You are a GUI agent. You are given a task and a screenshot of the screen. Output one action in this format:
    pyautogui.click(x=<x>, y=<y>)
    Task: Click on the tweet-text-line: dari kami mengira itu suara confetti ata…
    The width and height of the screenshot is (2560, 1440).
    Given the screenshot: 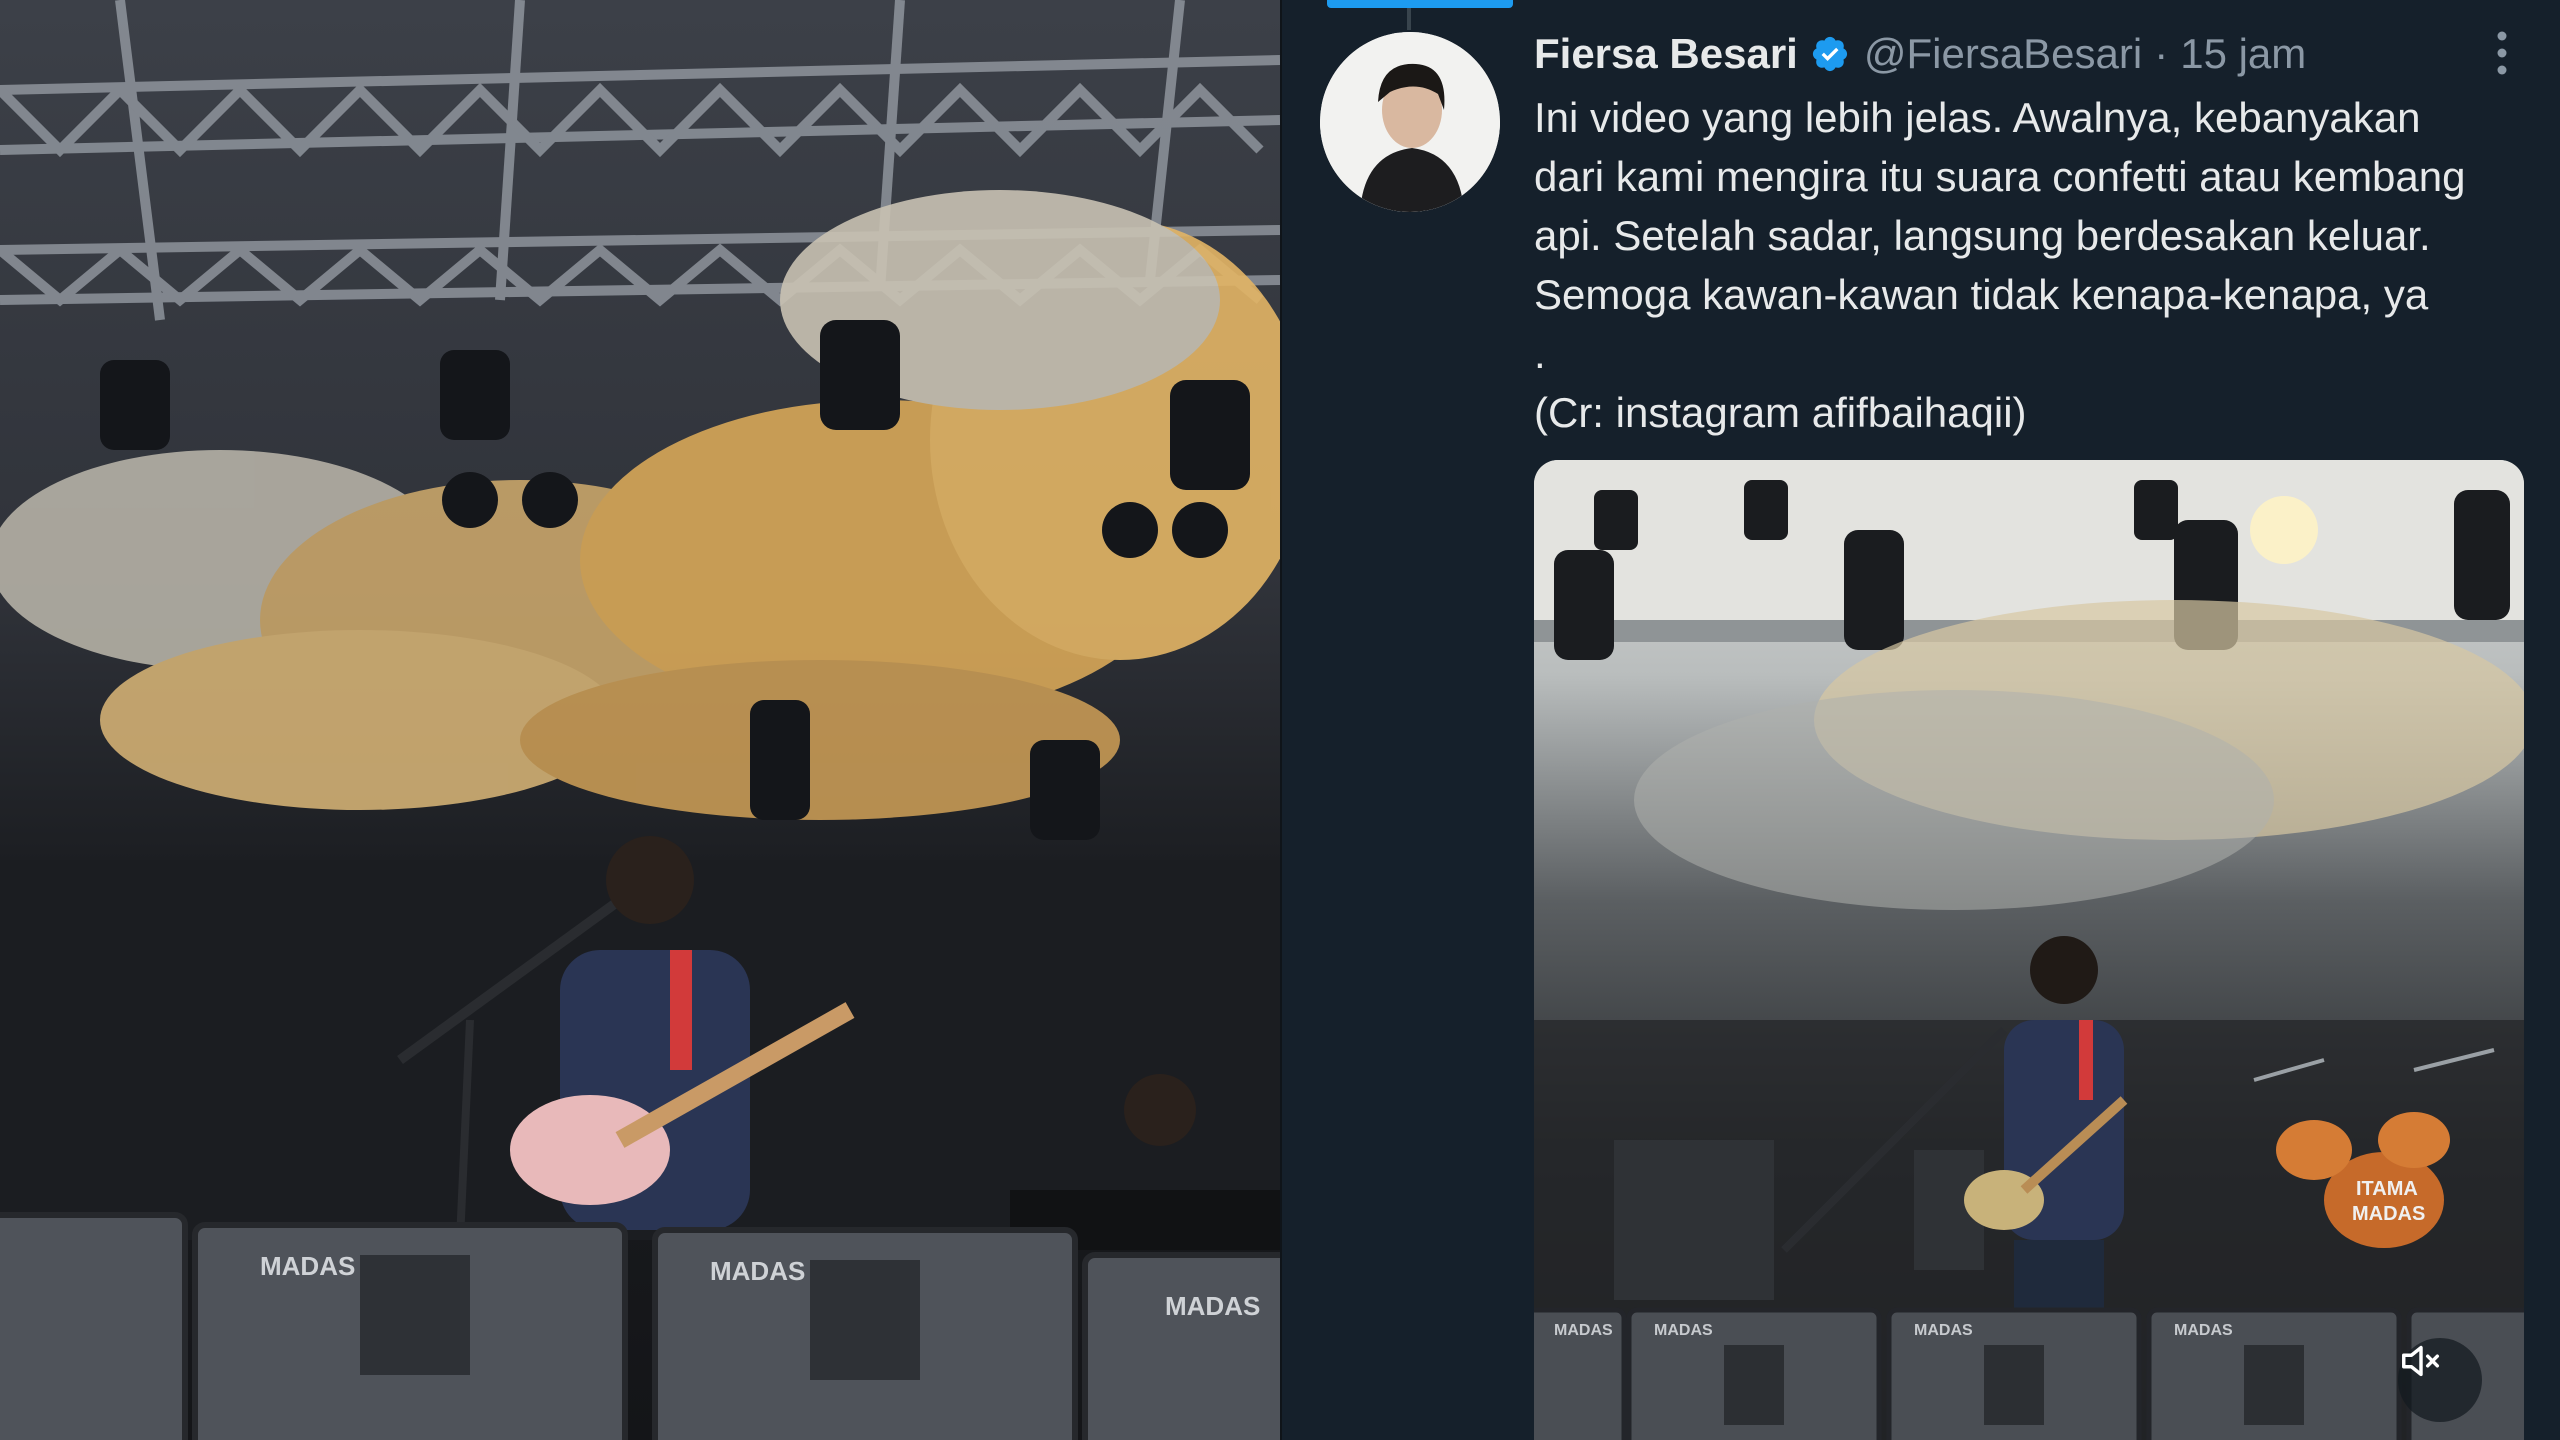 What is the action you would take?
    pyautogui.click(x=2000, y=176)
    